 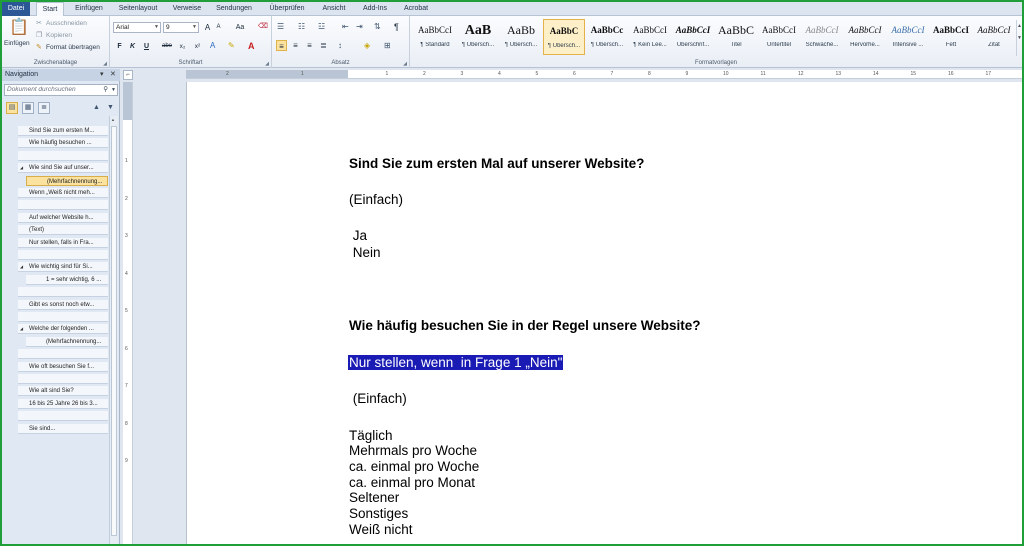 What do you see at coordinates (113, 75) in the screenshot?
I see `close-icon: ✕` at bounding box center [113, 75].